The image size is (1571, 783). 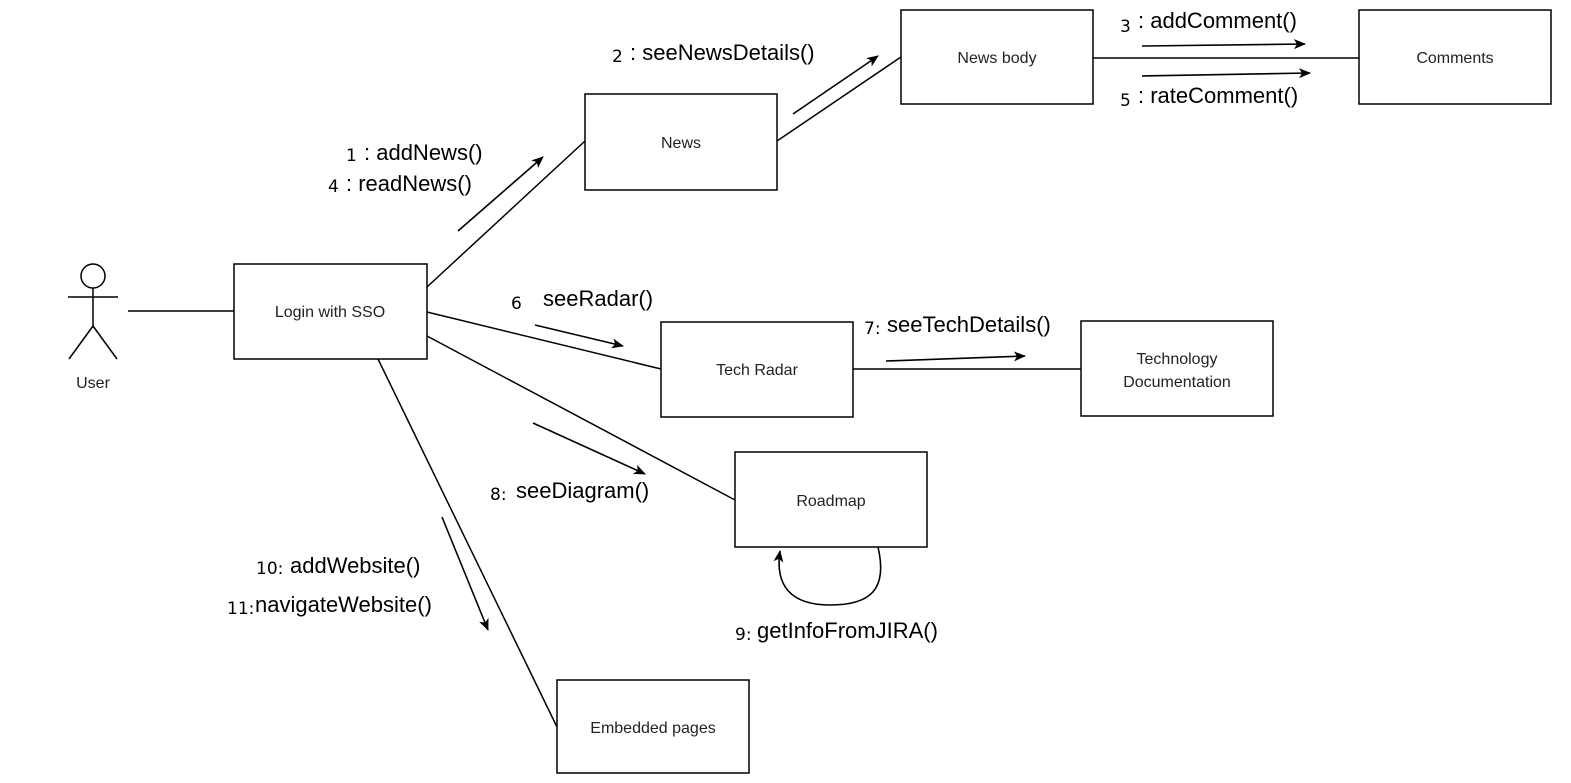 I want to click on object-login: Login with SSO, so click(x=330, y=311).